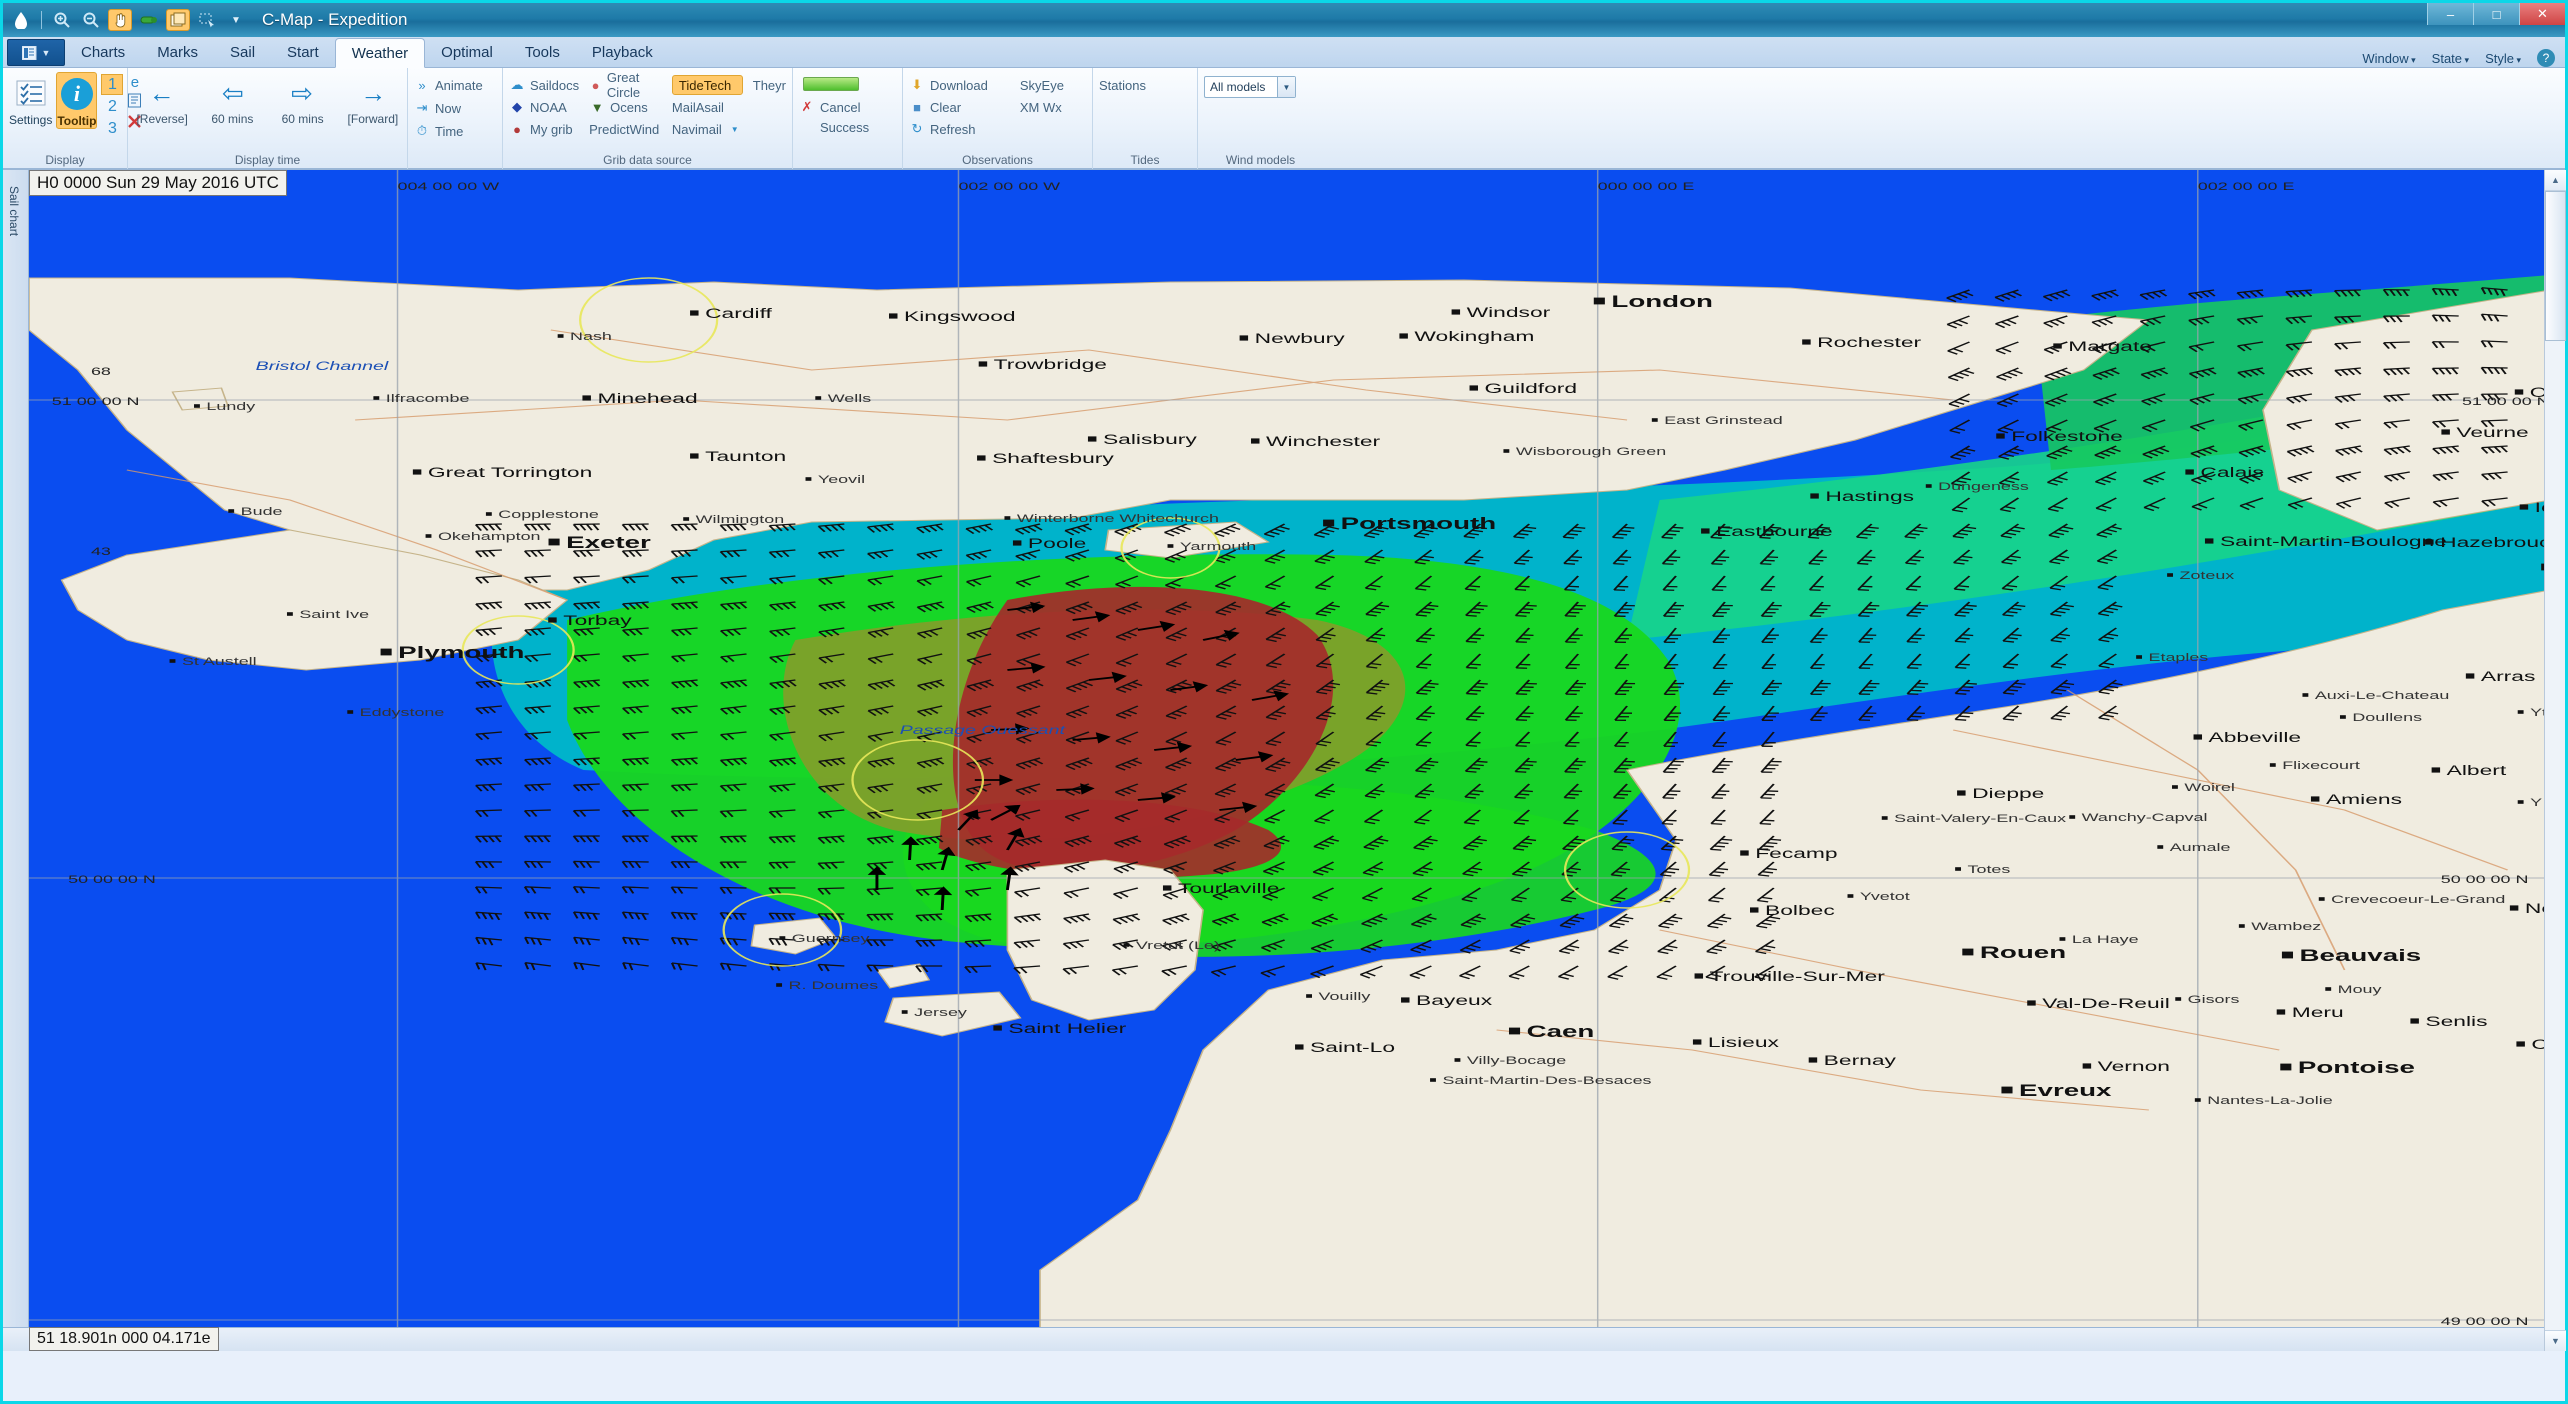 This screenshot has height=1404, width=2568. I want to click on great-circle-button: ● Great Circle, so click(625, 85).